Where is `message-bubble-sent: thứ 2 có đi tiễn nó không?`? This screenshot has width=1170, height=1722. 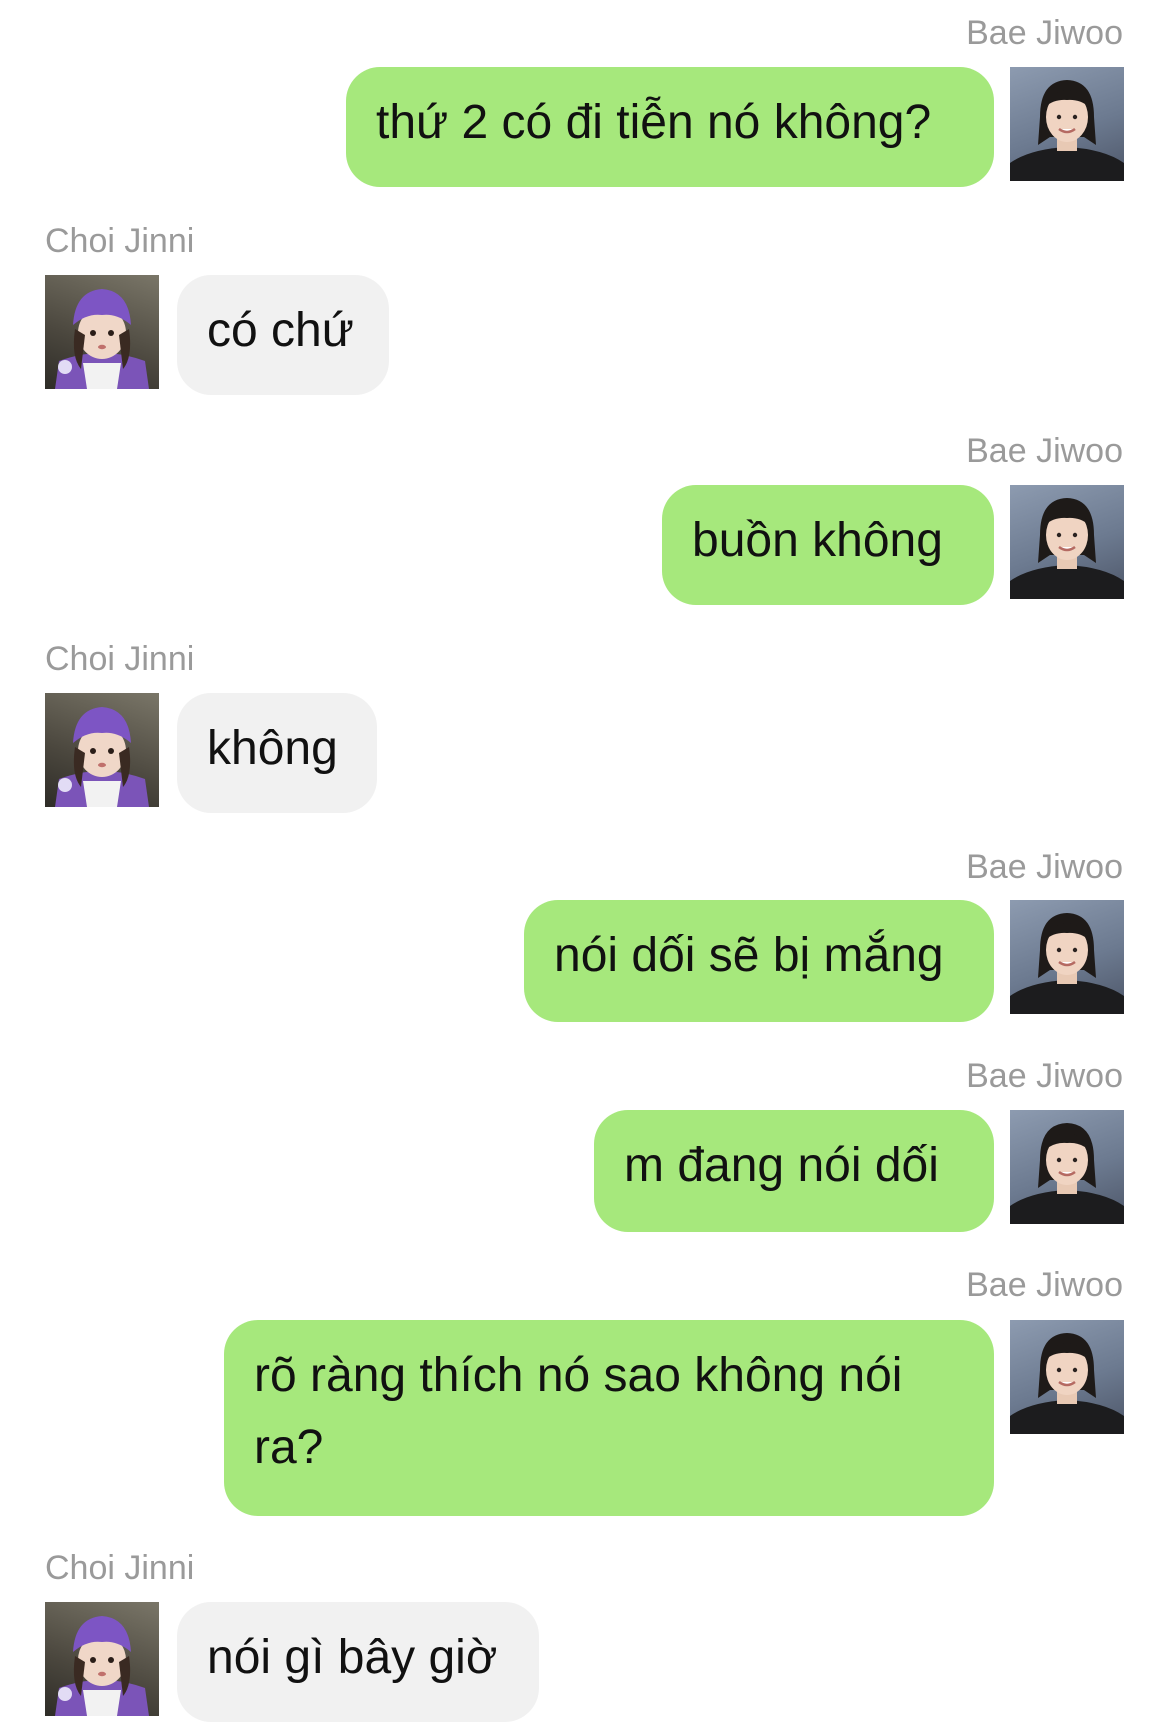
message-bubble-sent: thứ 2 có đi tiễn nó không? is located at coordinates (670, 127).